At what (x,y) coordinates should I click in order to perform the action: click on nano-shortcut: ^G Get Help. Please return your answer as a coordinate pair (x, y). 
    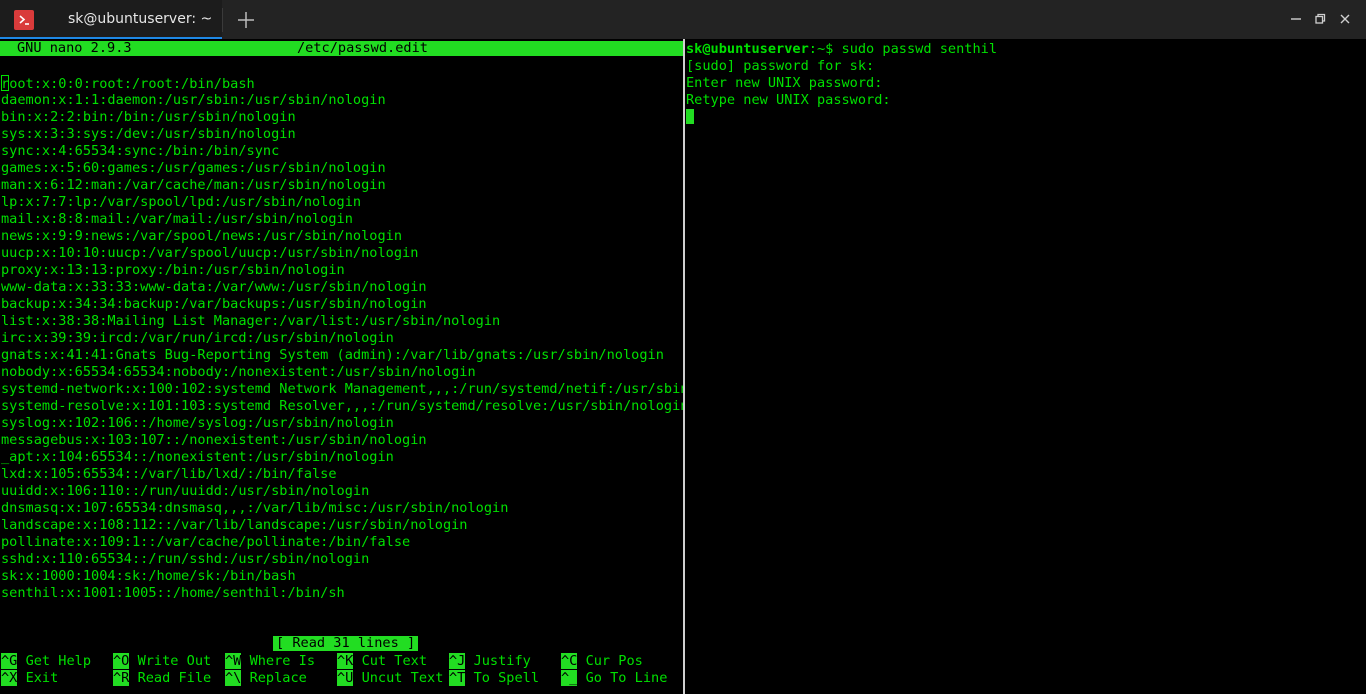
    Looking at the image, I should click on (46, 661).